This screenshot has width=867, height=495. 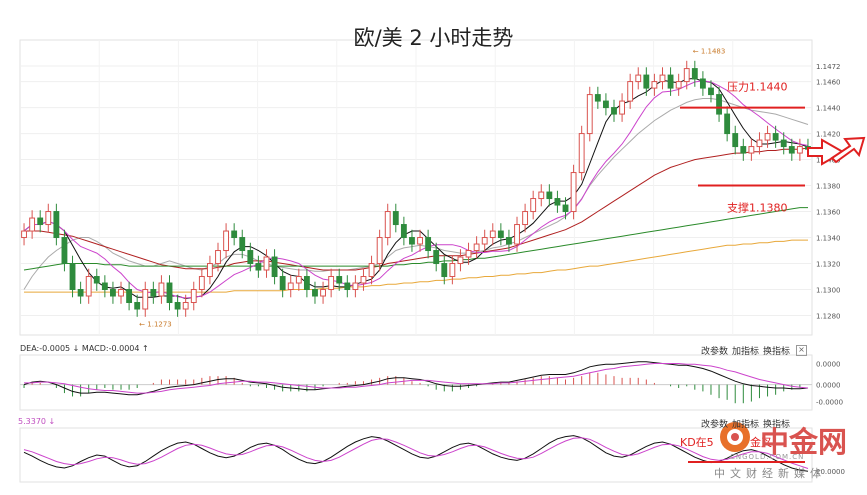 What do you see at coordinates (828, 265) in the screenshot?
I see `y-tick-label: 1.1320` at bounding box center [828, 265].